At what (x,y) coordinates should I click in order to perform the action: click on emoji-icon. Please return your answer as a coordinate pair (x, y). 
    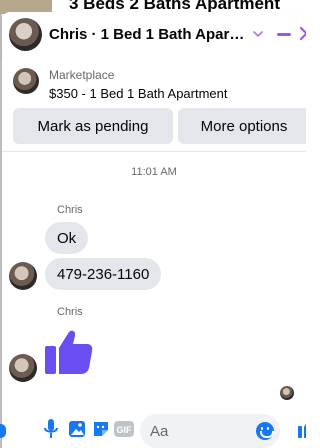
    Looking at the image, I should click on (265, 431).